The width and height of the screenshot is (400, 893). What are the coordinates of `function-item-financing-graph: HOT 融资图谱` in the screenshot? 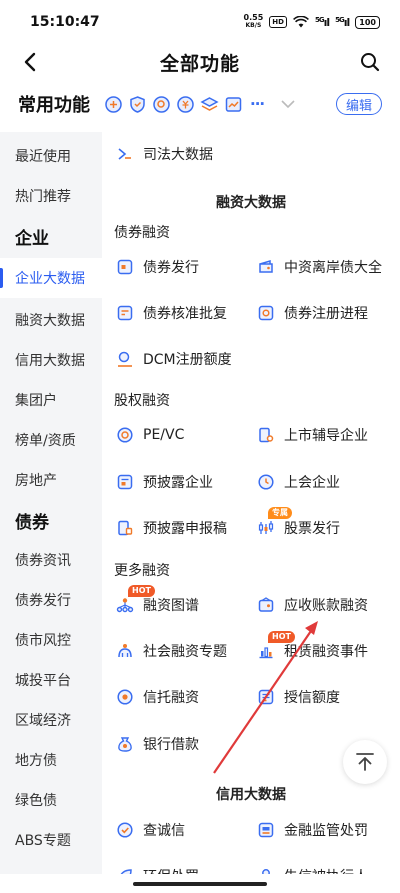 It's located at (157, 602).